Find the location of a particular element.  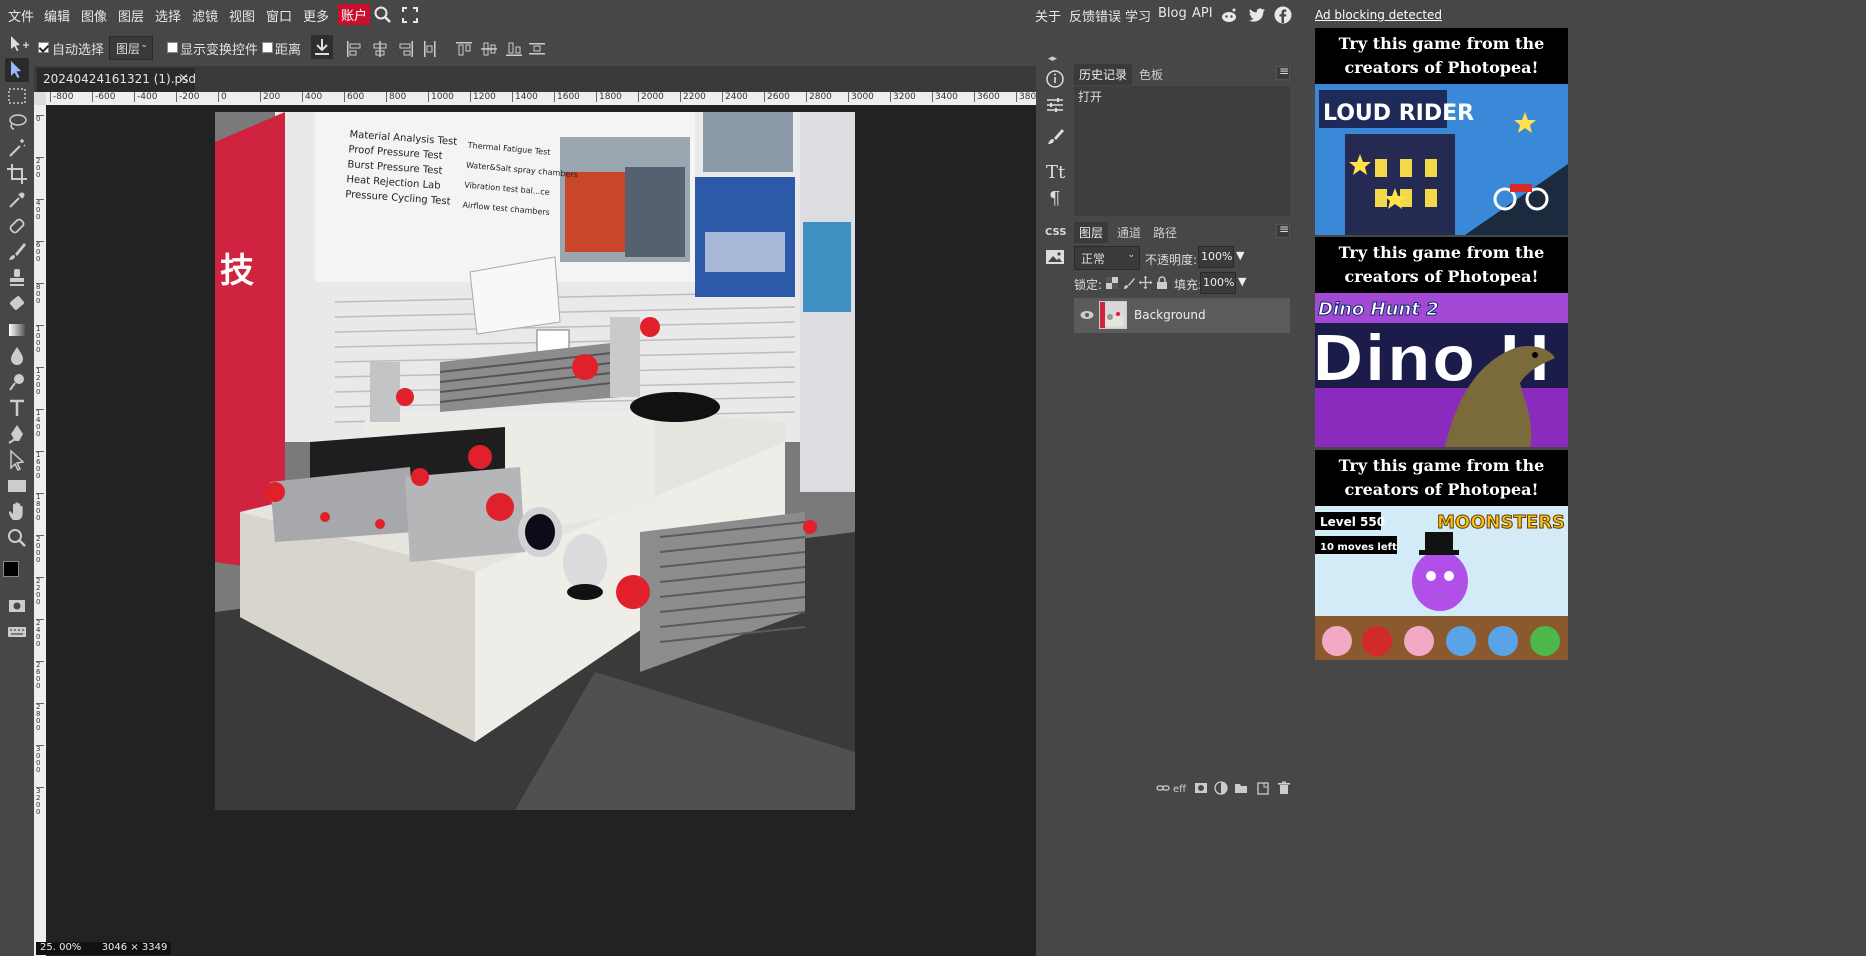

align-bottom-icon is located at coordinates (514, 49).